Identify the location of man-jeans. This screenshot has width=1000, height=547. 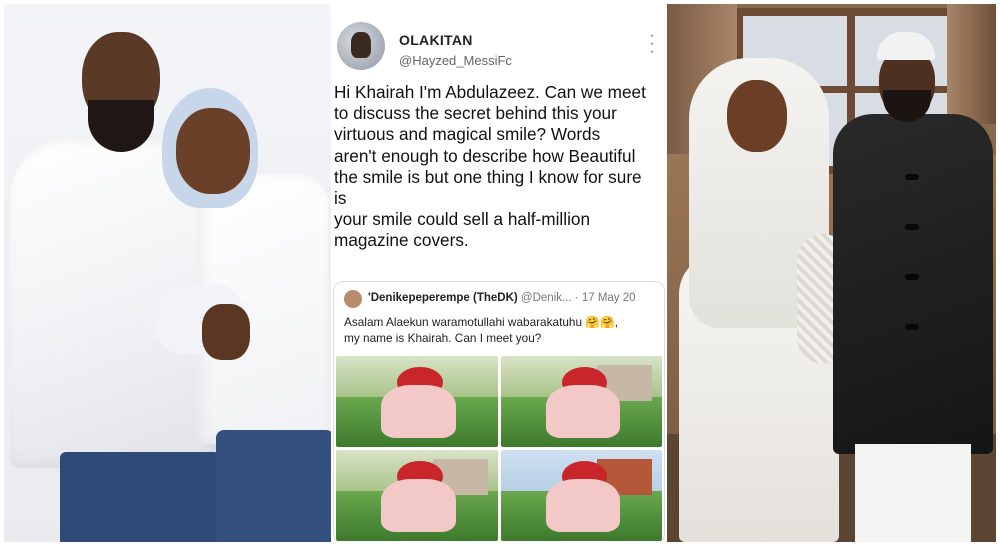
(140, 497).